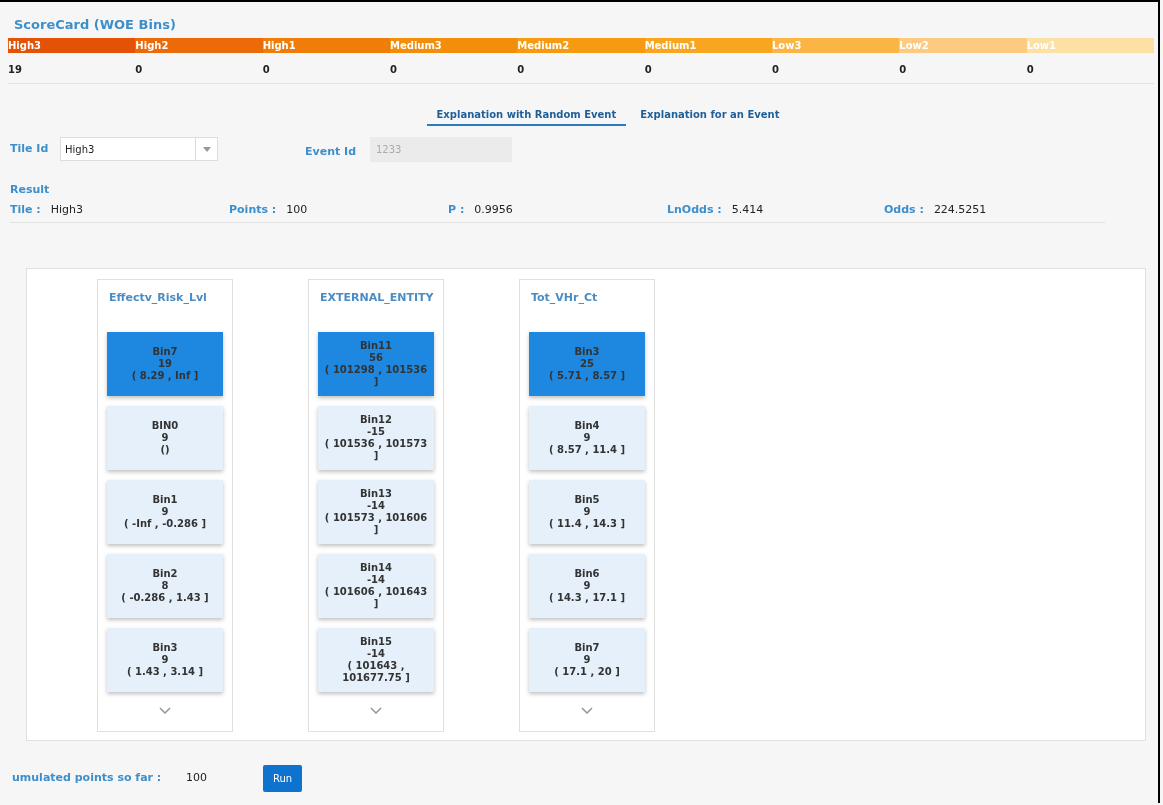 Image resolution: width=1163 pixels, height=805 pixels. I want to click on tile-bar-segment: High1, so click(326, 45).